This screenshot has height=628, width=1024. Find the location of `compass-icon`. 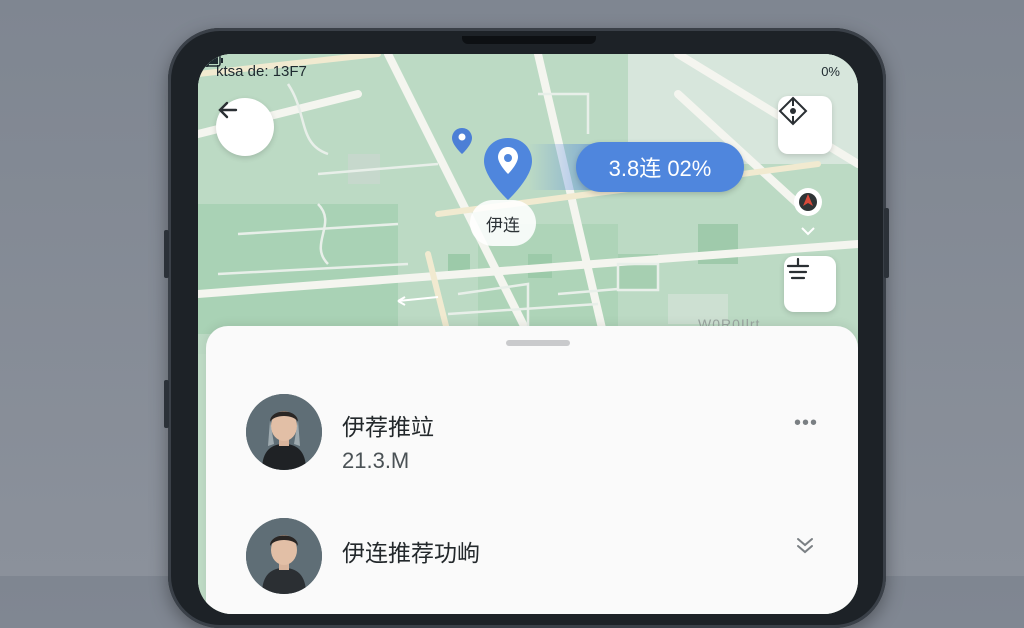

compass-icon is located at coordinates (793, 111).